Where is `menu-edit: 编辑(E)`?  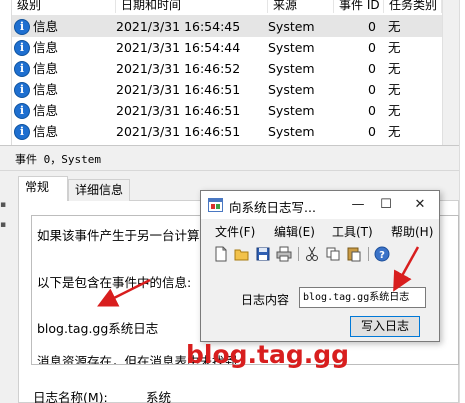
menu-edit: 编辑(E) is located at coordinates (294, 231).